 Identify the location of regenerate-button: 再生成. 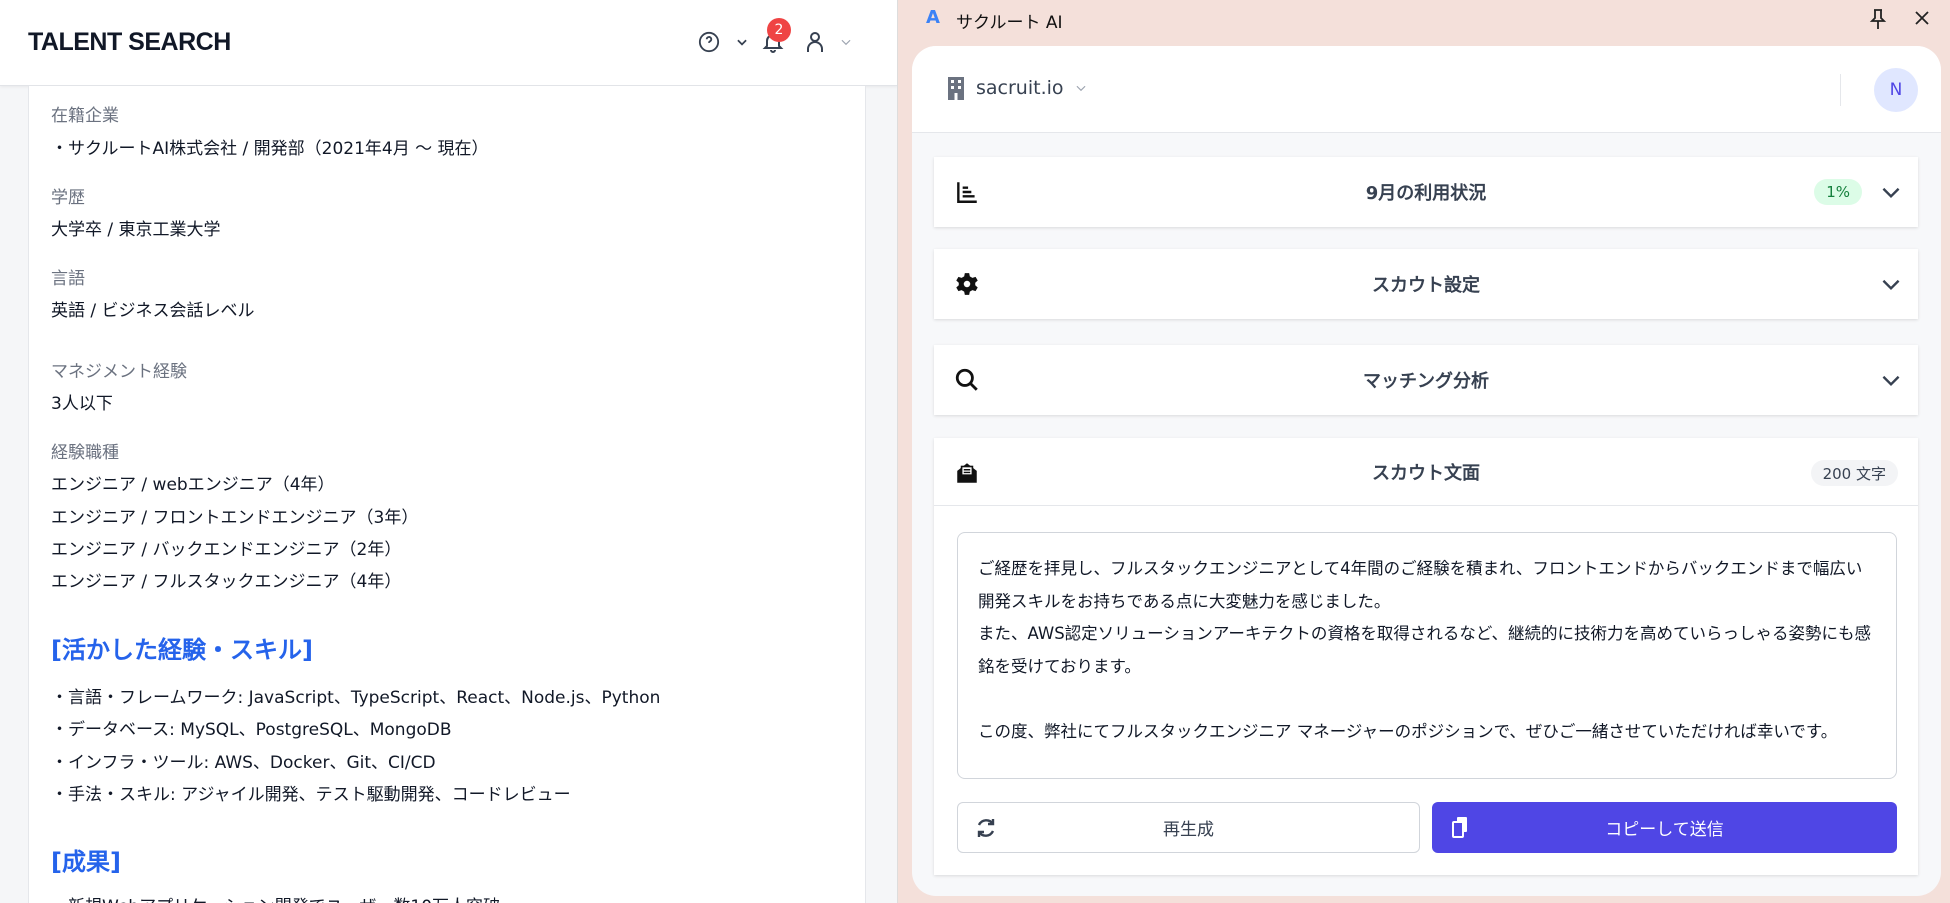
(1188, 827).